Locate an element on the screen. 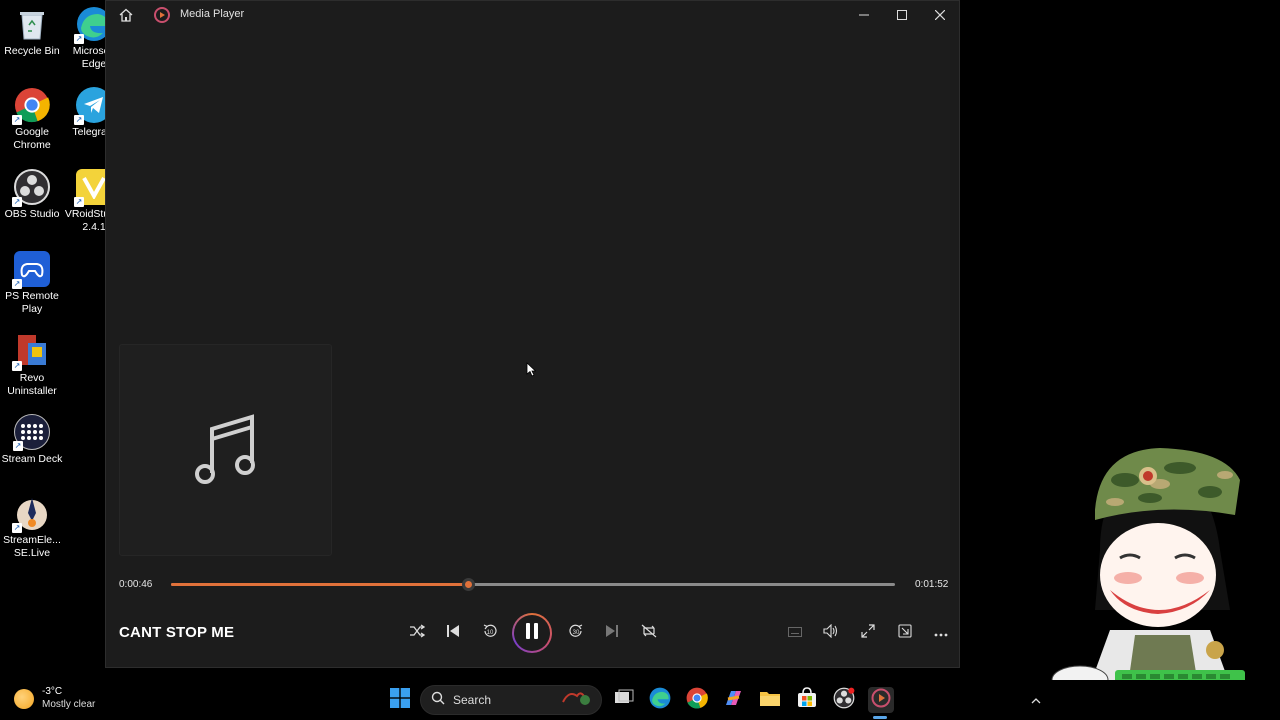  svg-text: 30 is located at coordinates (576, 633).